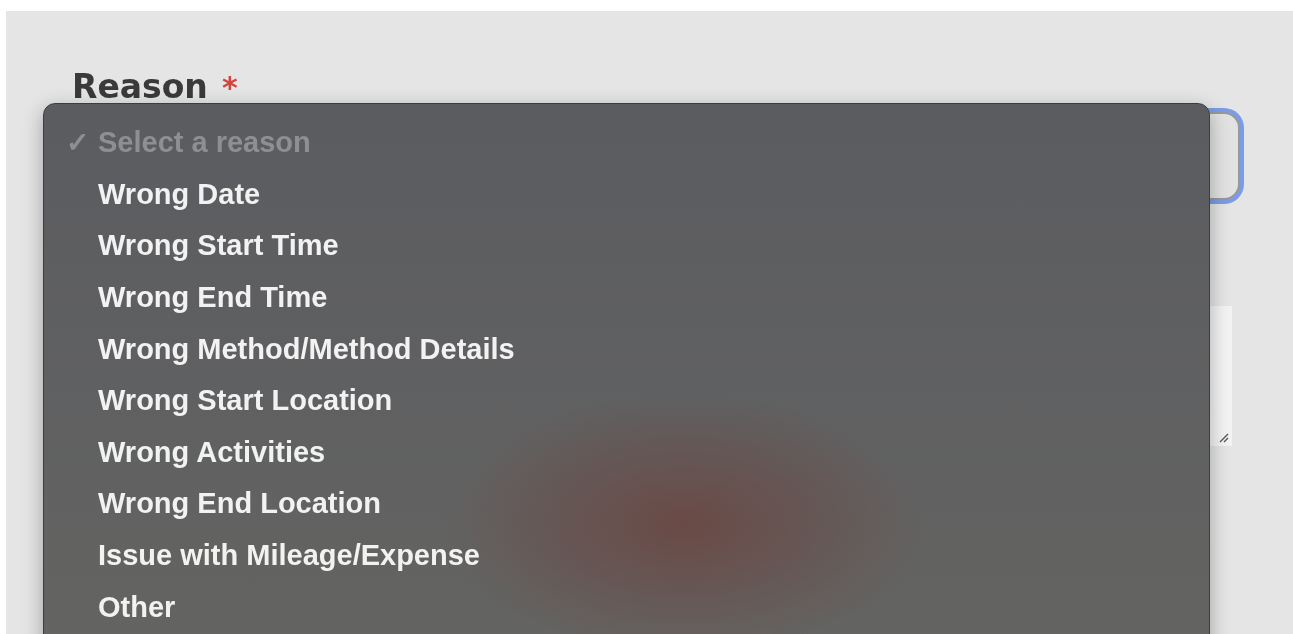  What do you see at coordinates (637, 349) in the screenshot?
I see `menu-option: Wrong Method/Method Details` at bounding box center [637, 349].